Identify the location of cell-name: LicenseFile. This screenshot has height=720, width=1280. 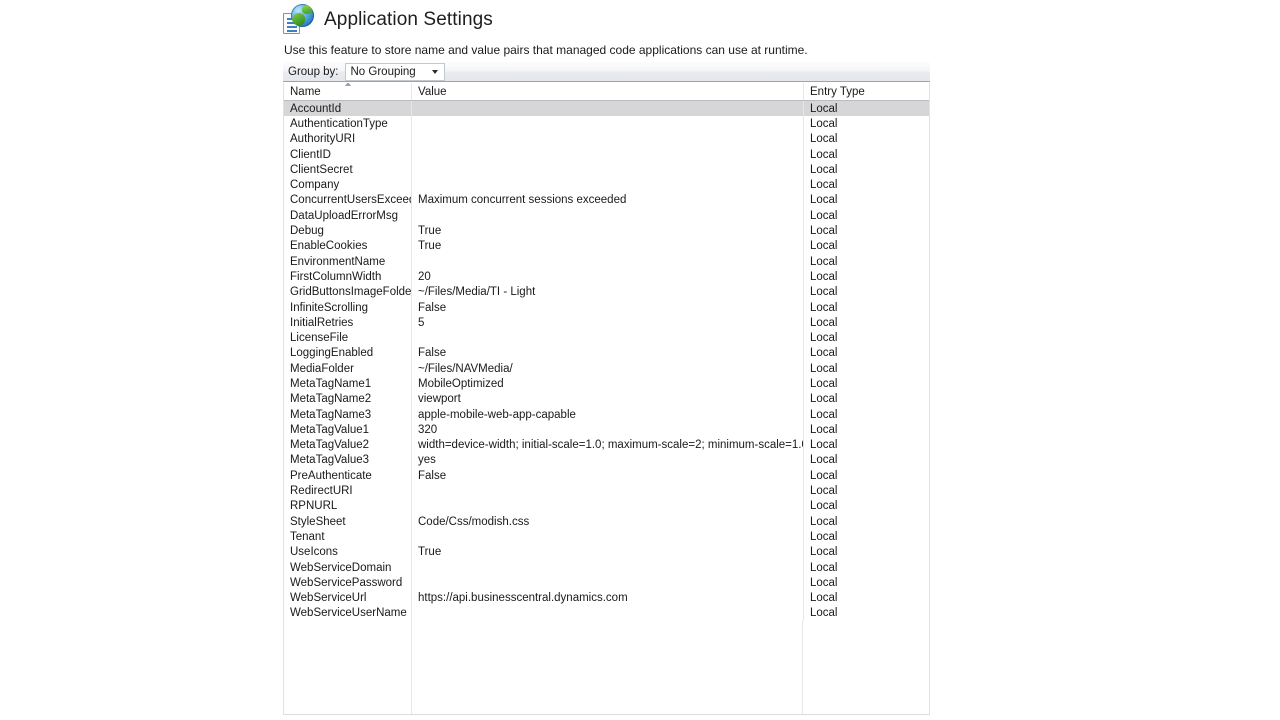
(319, 338).